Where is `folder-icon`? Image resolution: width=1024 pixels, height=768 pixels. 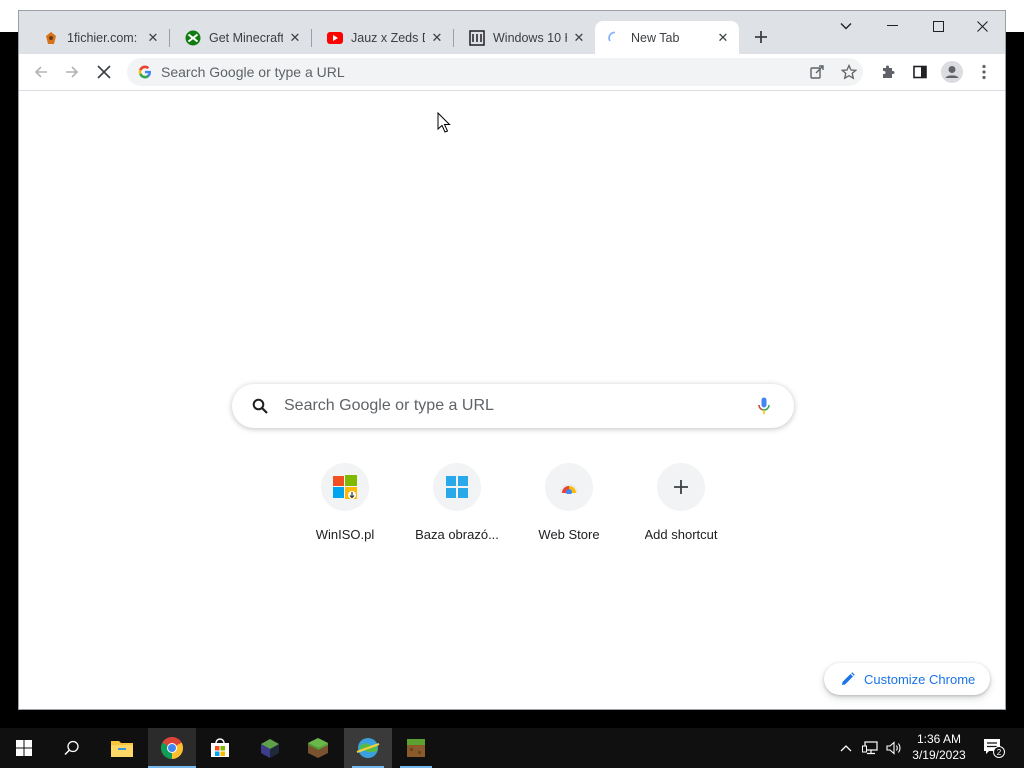 folder-icon is located at coordinates (122, 749).